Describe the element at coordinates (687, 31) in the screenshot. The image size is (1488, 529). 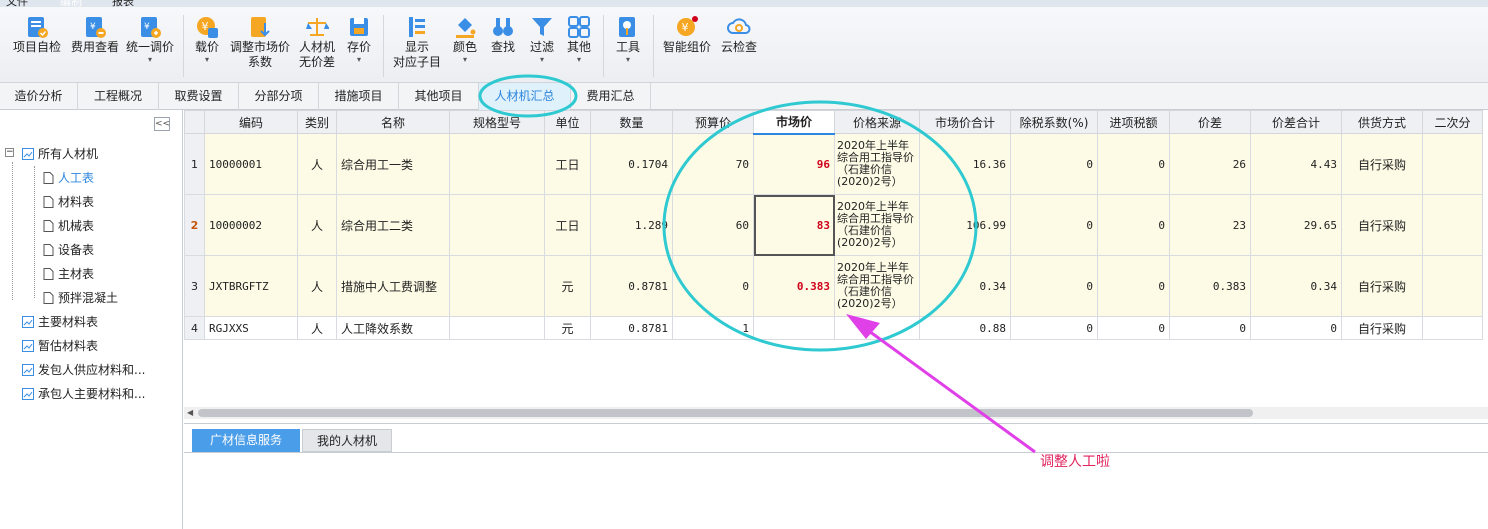
I see `smart-price-button: ¥ 智能组价` at that location.